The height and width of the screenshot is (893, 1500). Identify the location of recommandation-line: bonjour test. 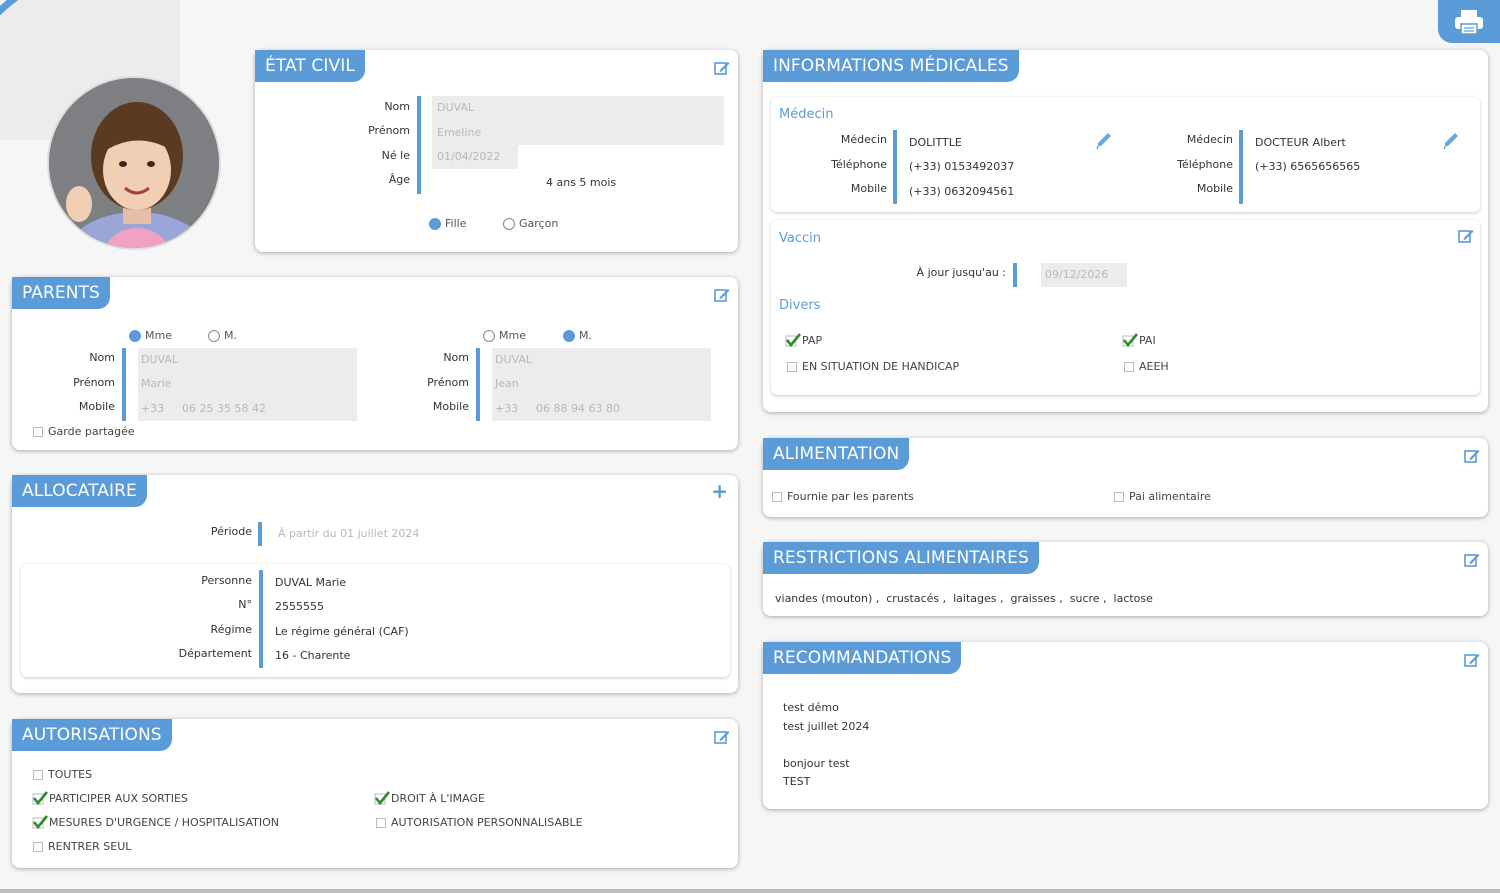
(816, 763).